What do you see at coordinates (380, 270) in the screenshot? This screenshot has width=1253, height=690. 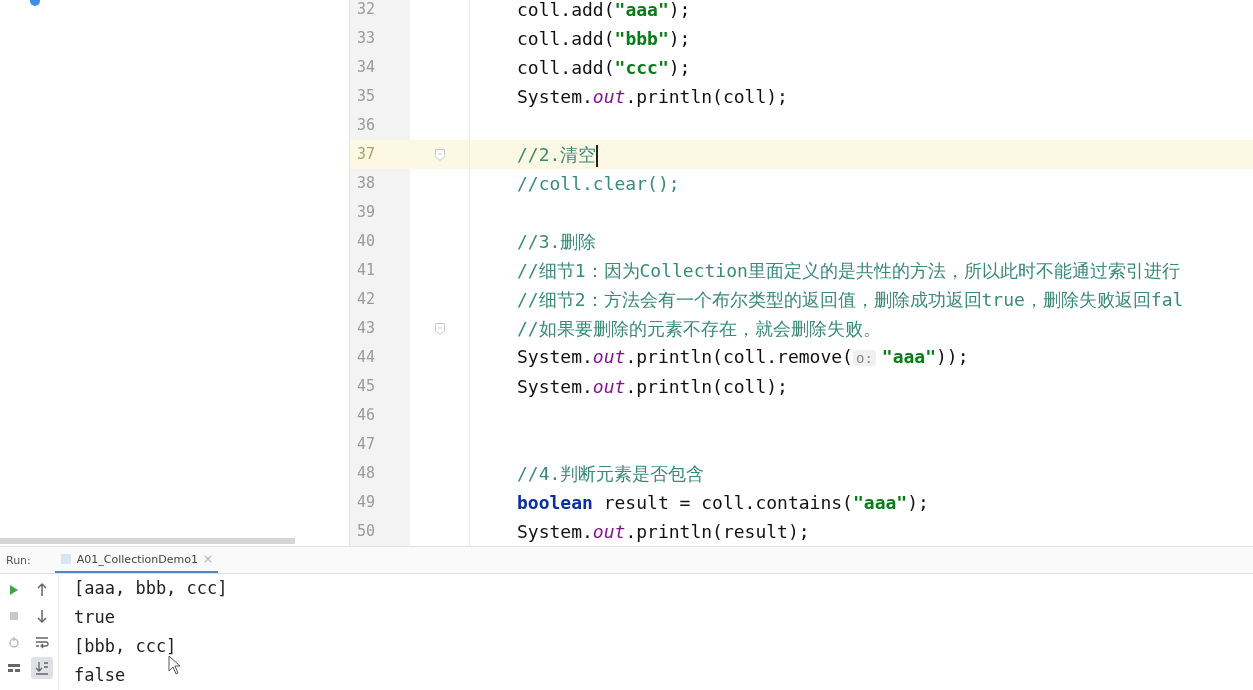 I see `line-number: 41` at bounding box center [380, 270].